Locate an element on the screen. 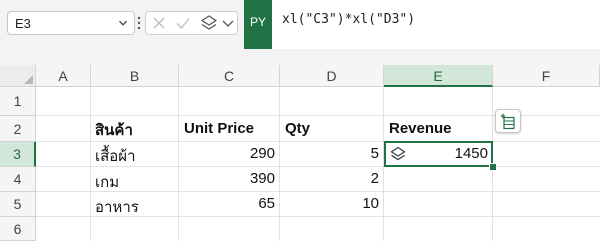 Image resolution: width=600 pixels, height=241 pixels. column-header-c: C is located at coordinates (229, 76).